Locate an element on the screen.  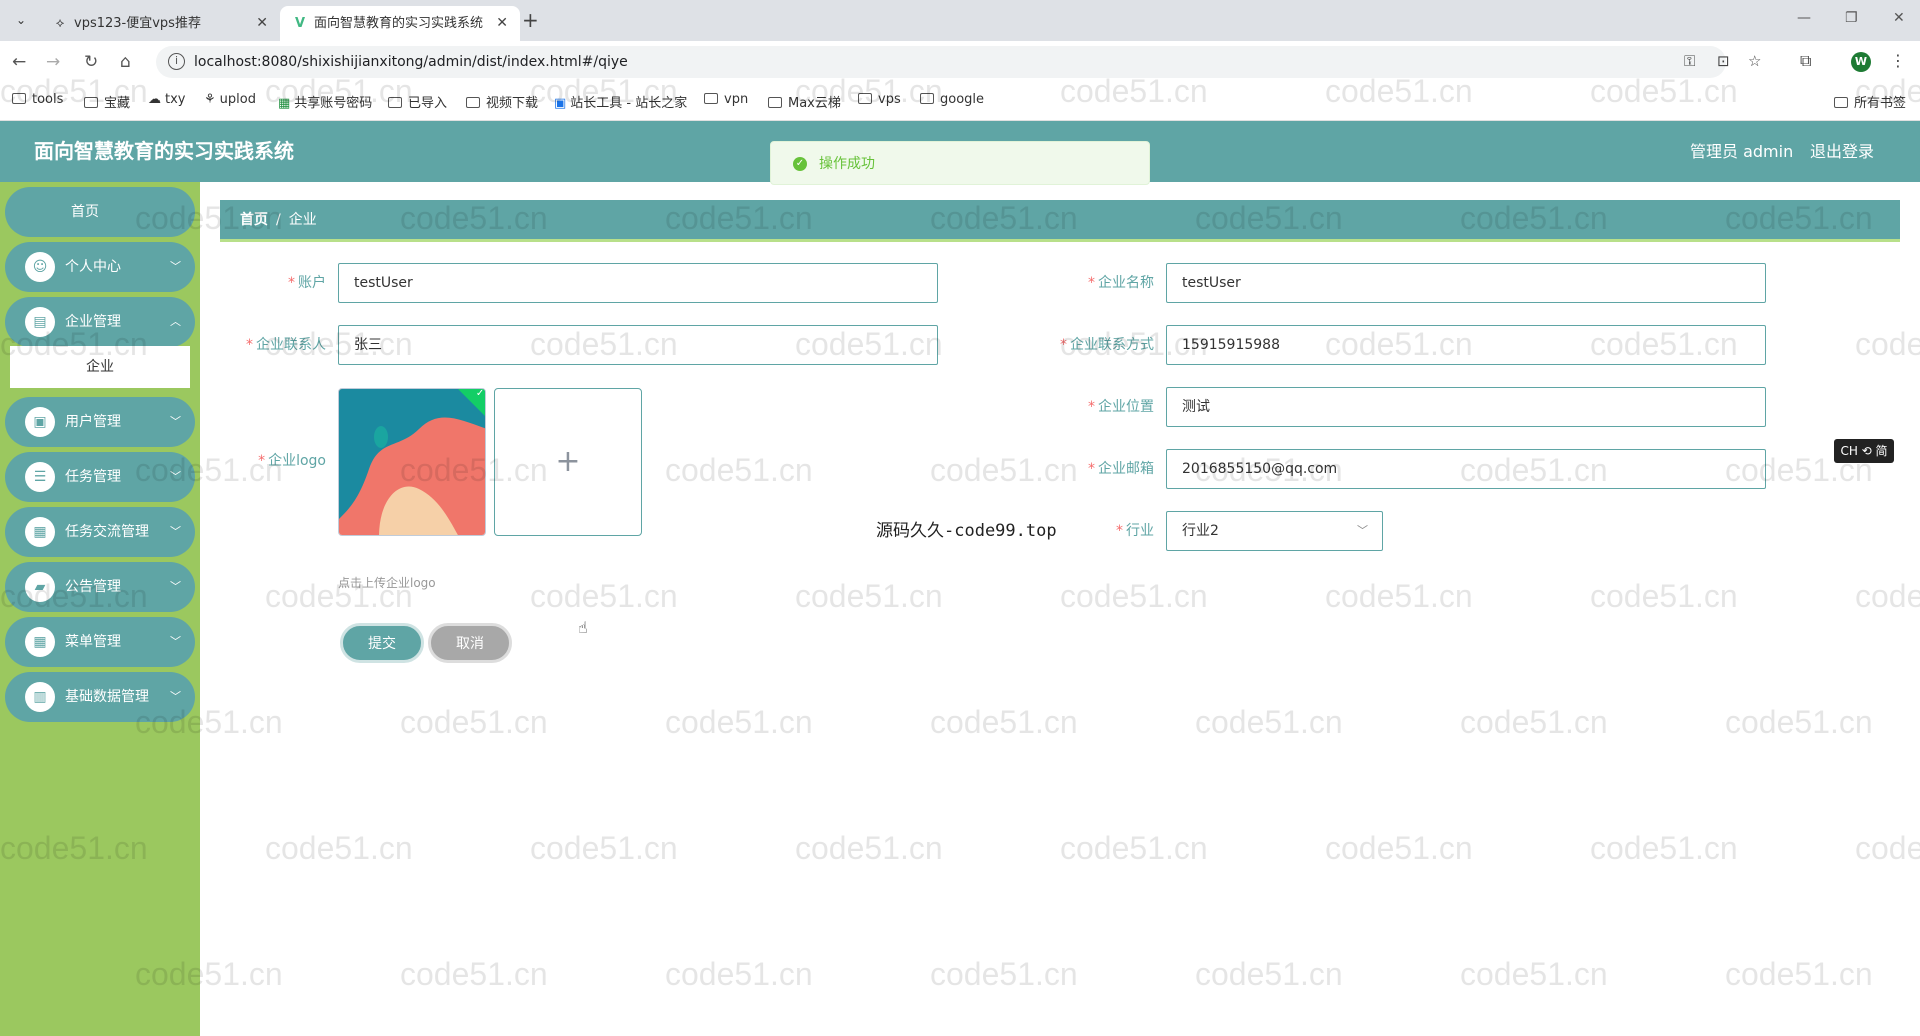
extensions-icon: ⧉ is located at coordinates (1805, 61).